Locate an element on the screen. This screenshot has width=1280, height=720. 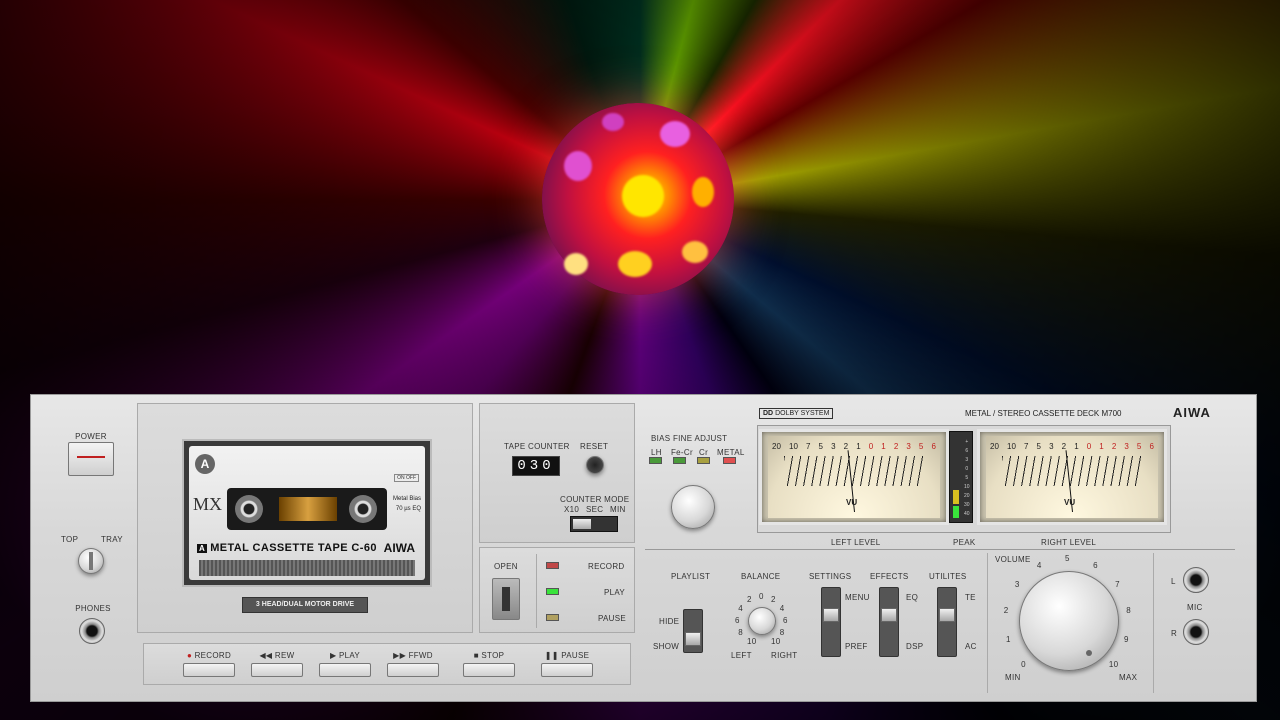
mic-r-label: R is located at coordinates (1174, 633).